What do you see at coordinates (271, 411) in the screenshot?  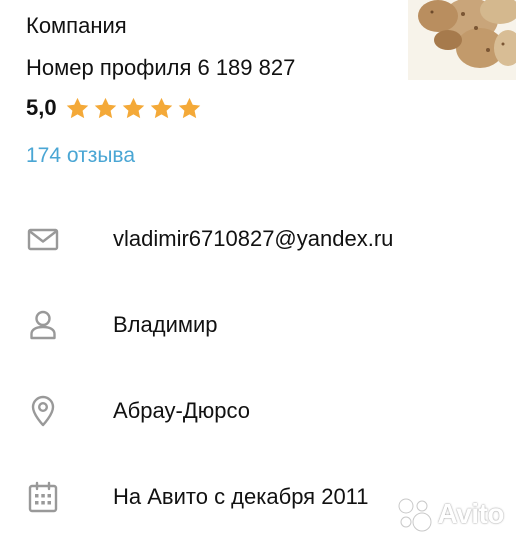 I see `info-row-city: Абрау-Дюрсо` at bounding box center [271, 411].